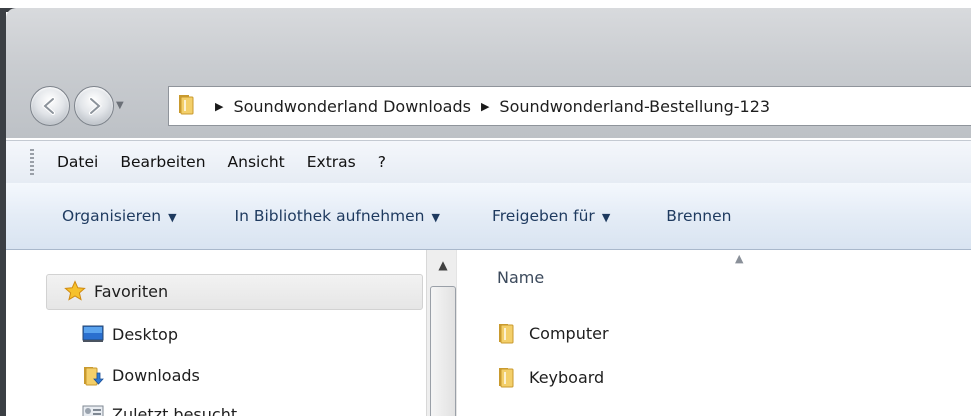 The width and height of the screenshot is (971, 416). What do you see at coordinates (93, 410) in the screenshot?
I see `recent-places-icon` at bounding box center [93, 410].